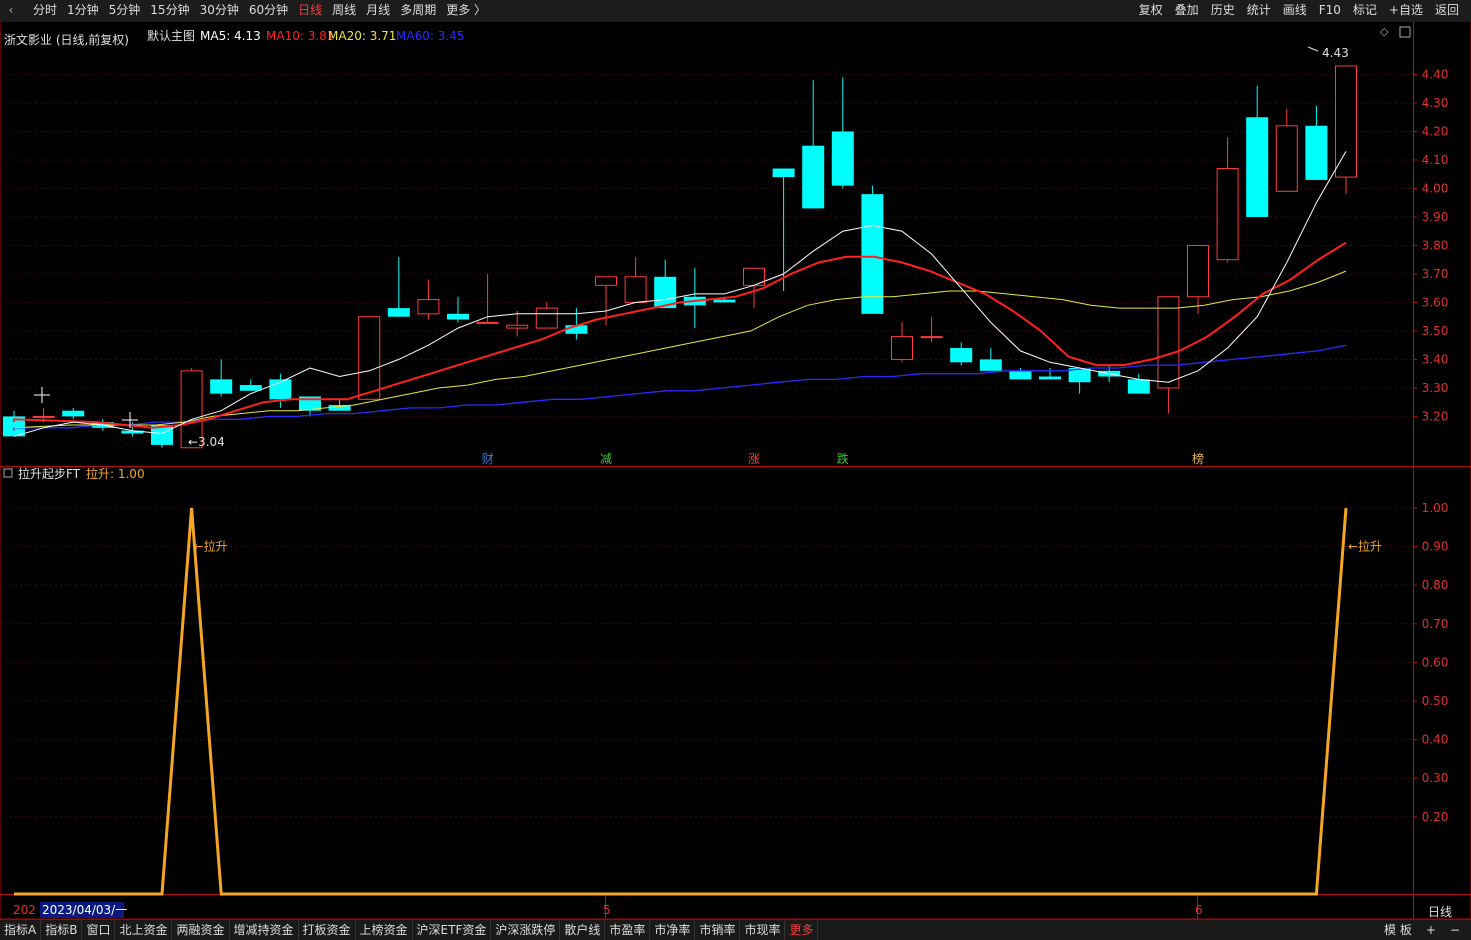 Image resolution: width=1471 pixels, height=940 pixels. What do you see at coordinates (62, 930) in the screenshot?
I see `indicator-tab: 指标B` at bounding box center [62, 930].